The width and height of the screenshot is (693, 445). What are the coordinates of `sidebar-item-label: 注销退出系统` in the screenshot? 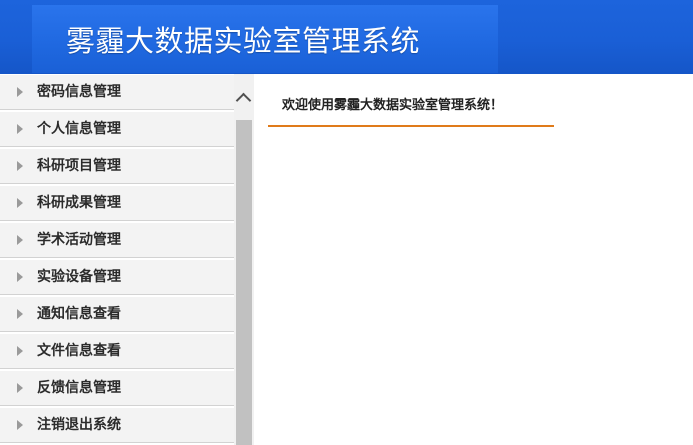 It's located at (79, 425).